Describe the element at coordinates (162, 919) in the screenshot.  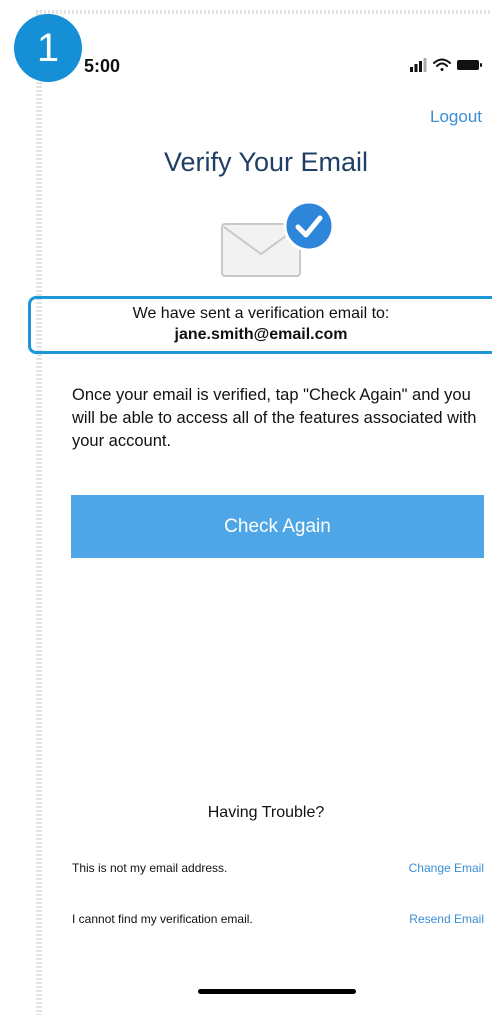
I see `cannot-find-email-label: I cannot find my verification email.` at that location.